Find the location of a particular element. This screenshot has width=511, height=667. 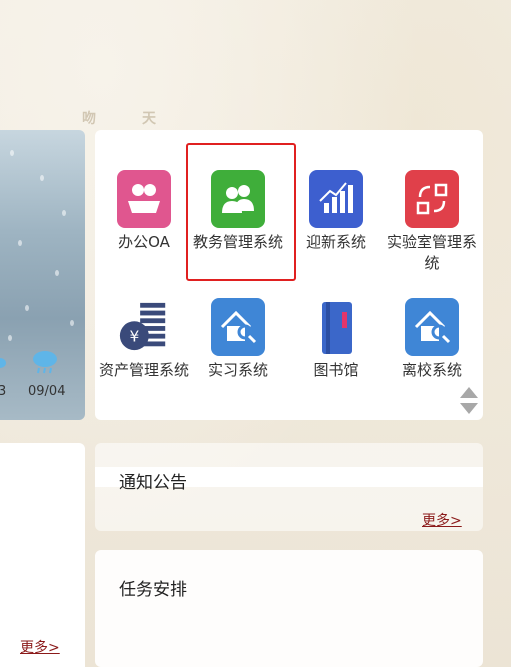

app-office-oa: 办公OA is located at coordinates (144, 211).